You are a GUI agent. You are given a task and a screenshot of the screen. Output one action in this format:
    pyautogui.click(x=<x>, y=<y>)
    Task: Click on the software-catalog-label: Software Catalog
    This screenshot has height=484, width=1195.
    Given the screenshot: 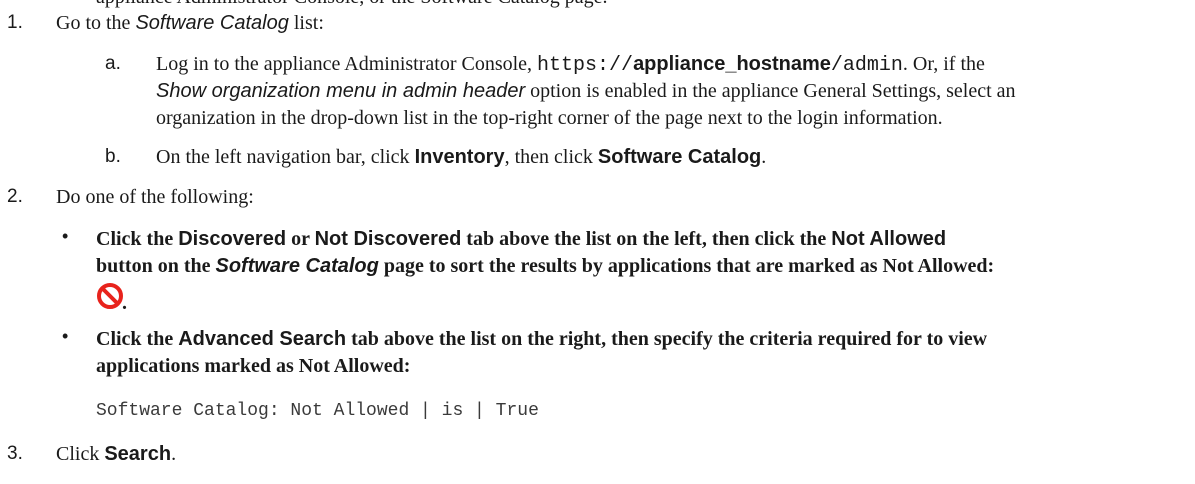 What is the action you would take?
    pyautogui.click(x=679, y=157)
    